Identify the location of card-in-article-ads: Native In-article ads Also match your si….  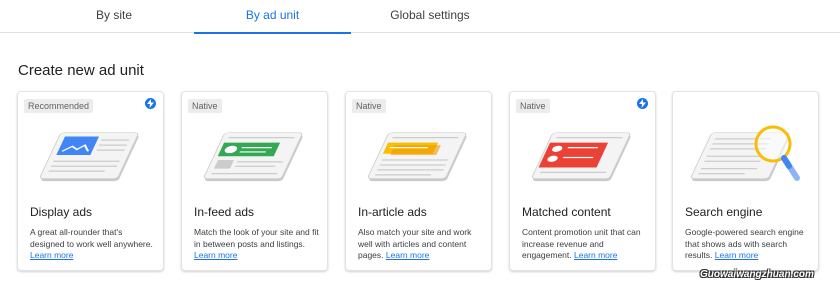
(418, 181).